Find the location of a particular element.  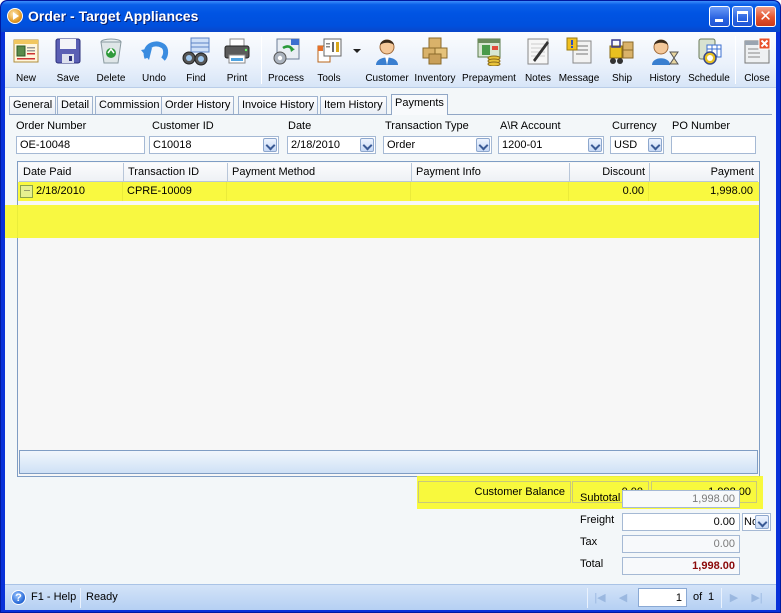

notes-button: Notes is located at coordinates (538, 60).